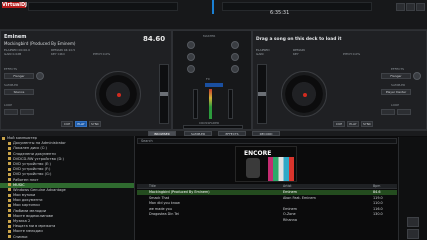  What do you see at coordinates (58, 54) in the screenshot?
I see `deck-left-key: KEY C#m` at bounding box center [58, 54].